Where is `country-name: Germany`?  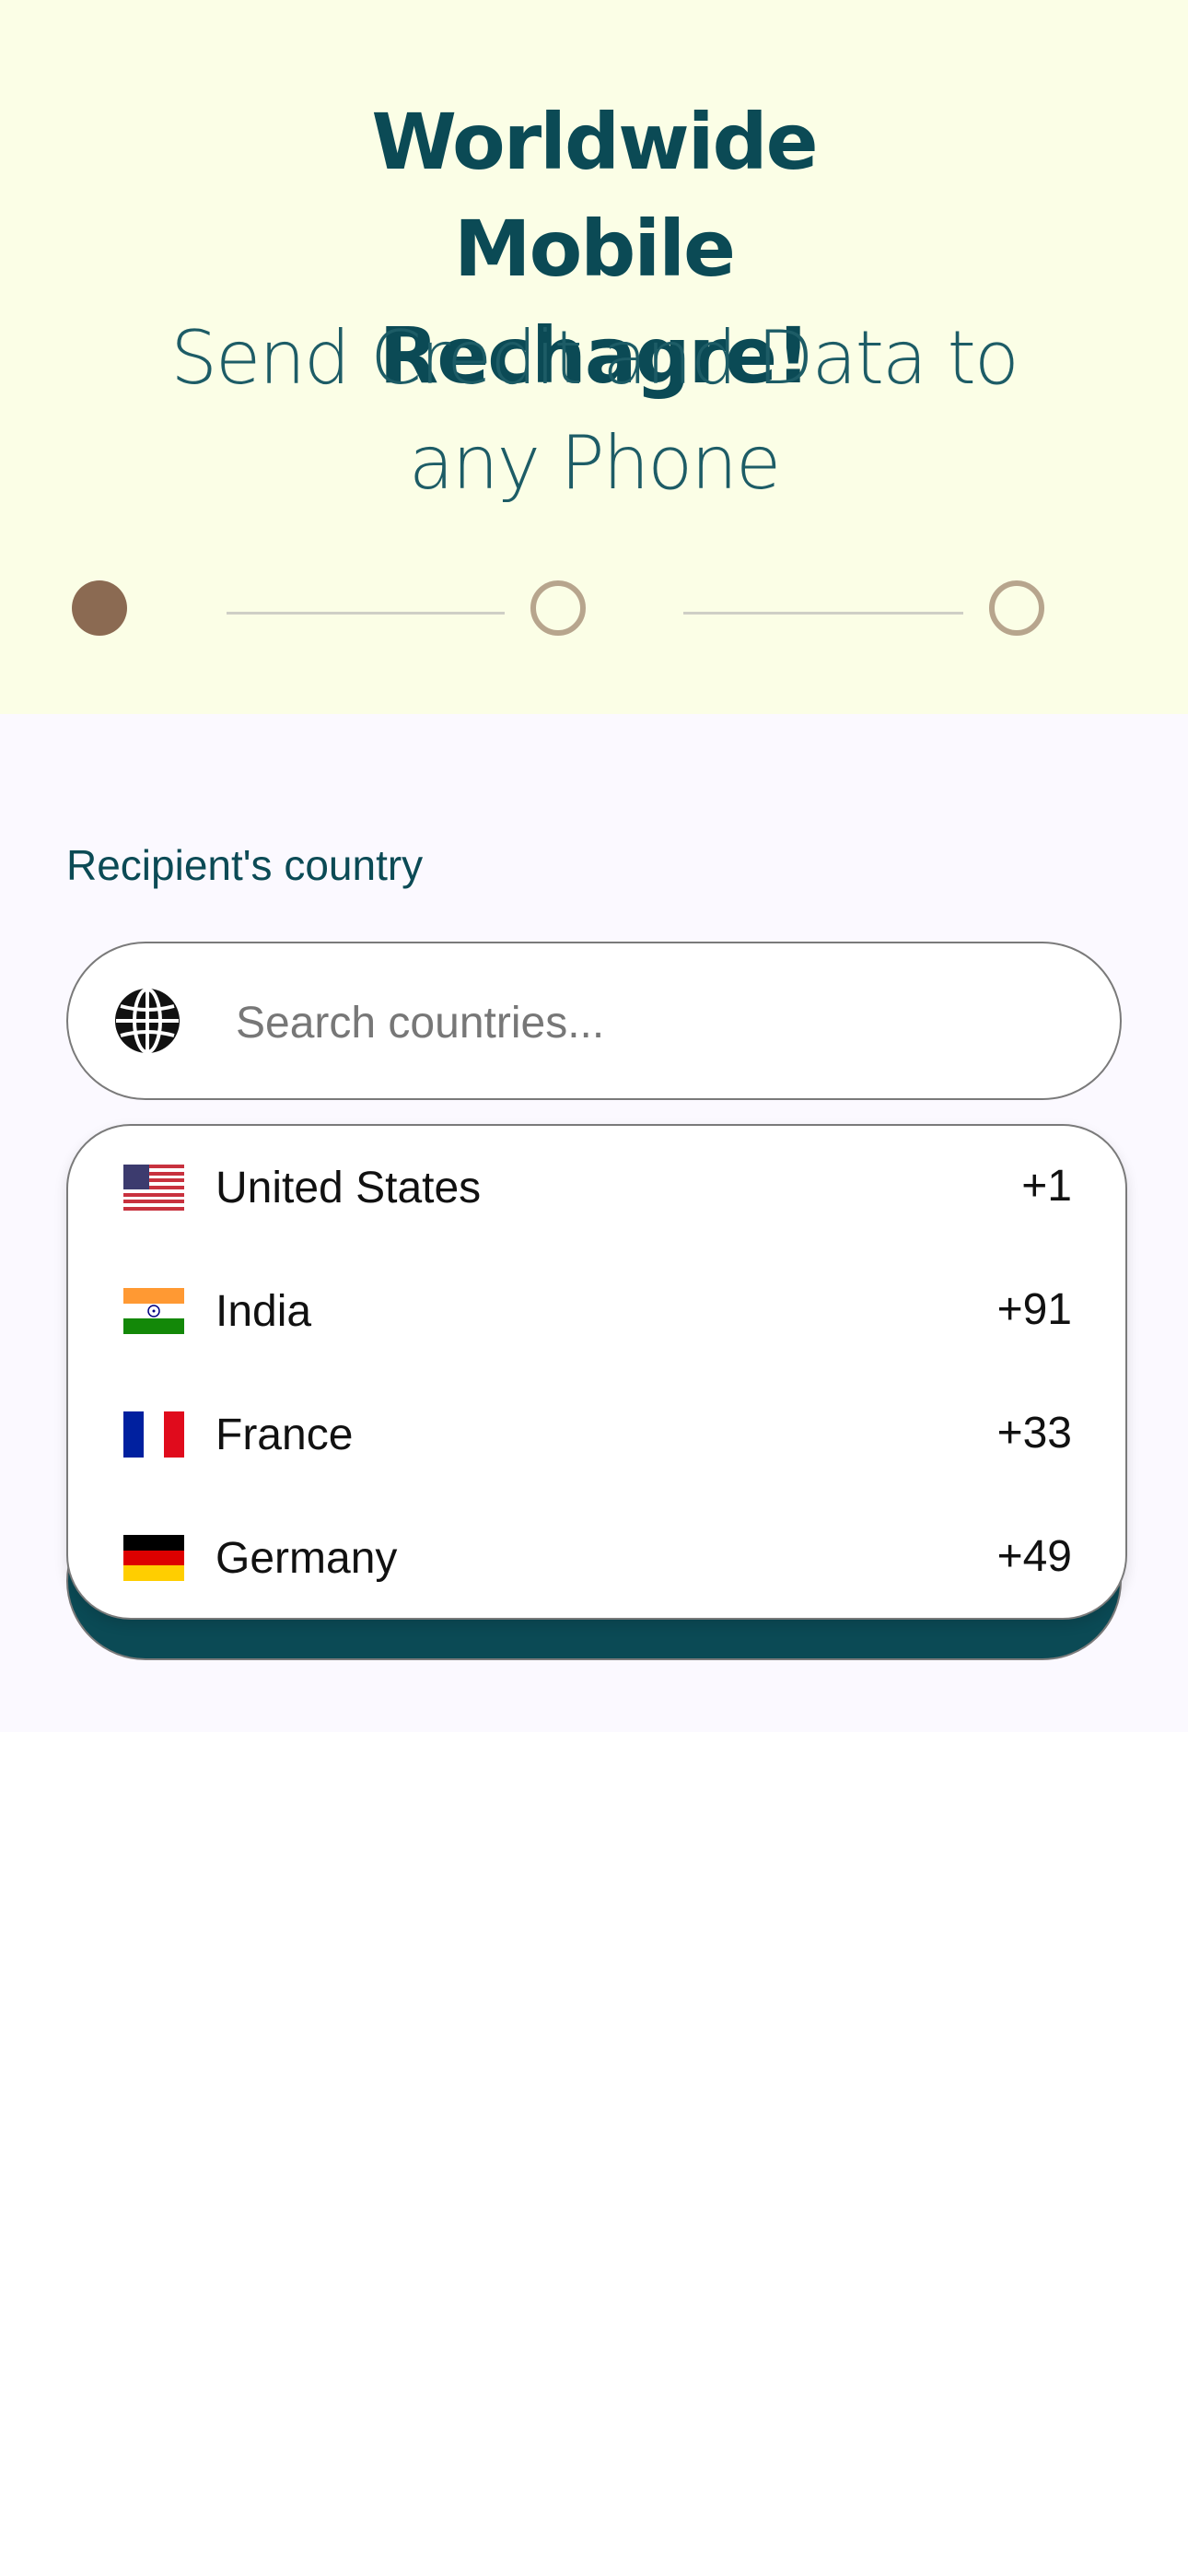
country-name: Germany is located at coordinates (306, 1558).